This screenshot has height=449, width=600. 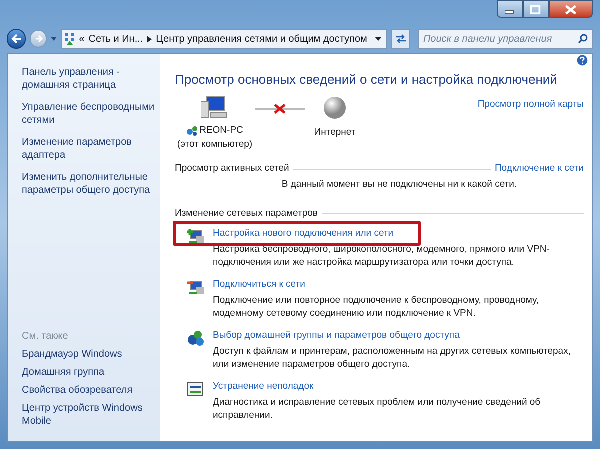 I want to click on see-also-link: Домашняя группа, so click(x=89, y=372).